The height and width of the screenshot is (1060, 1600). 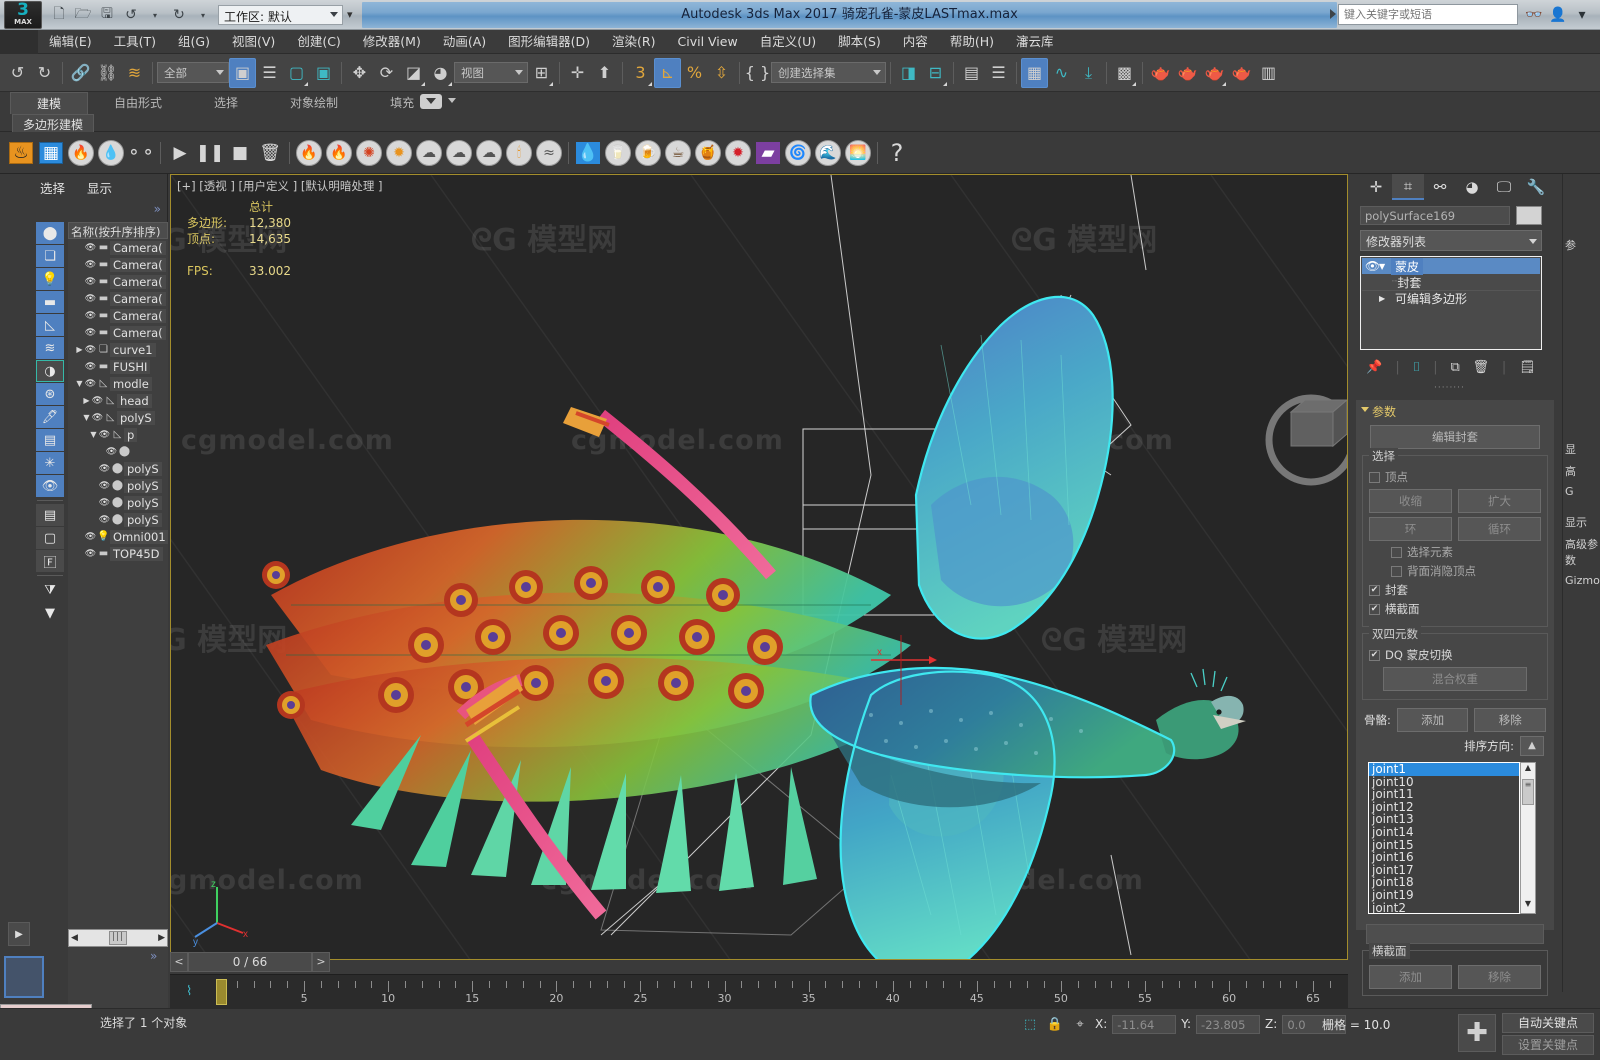 I want to click on modifier-stack-subitem-envelope: ┈ 封套, so click(x=1451, y=282).